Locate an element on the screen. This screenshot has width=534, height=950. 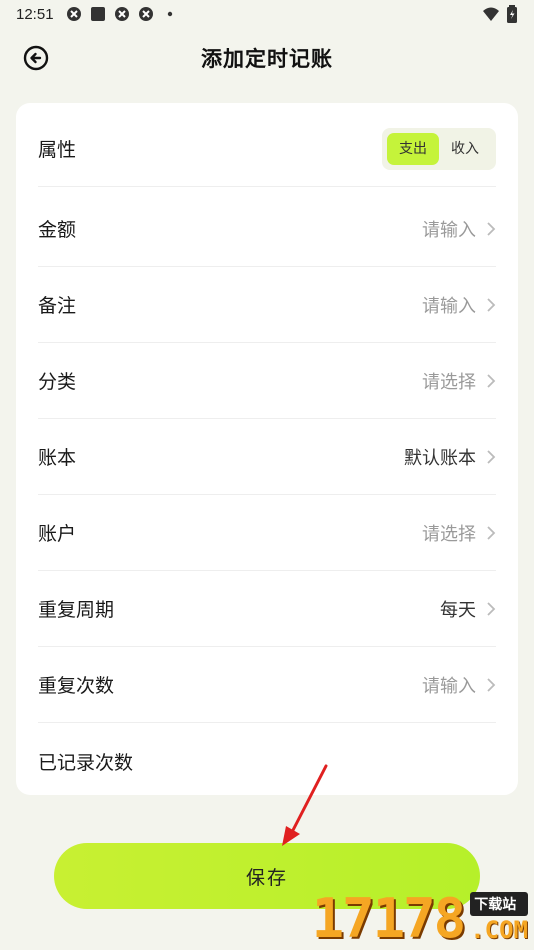
row-value: 默认账本 is located at coordinates (440, 458).